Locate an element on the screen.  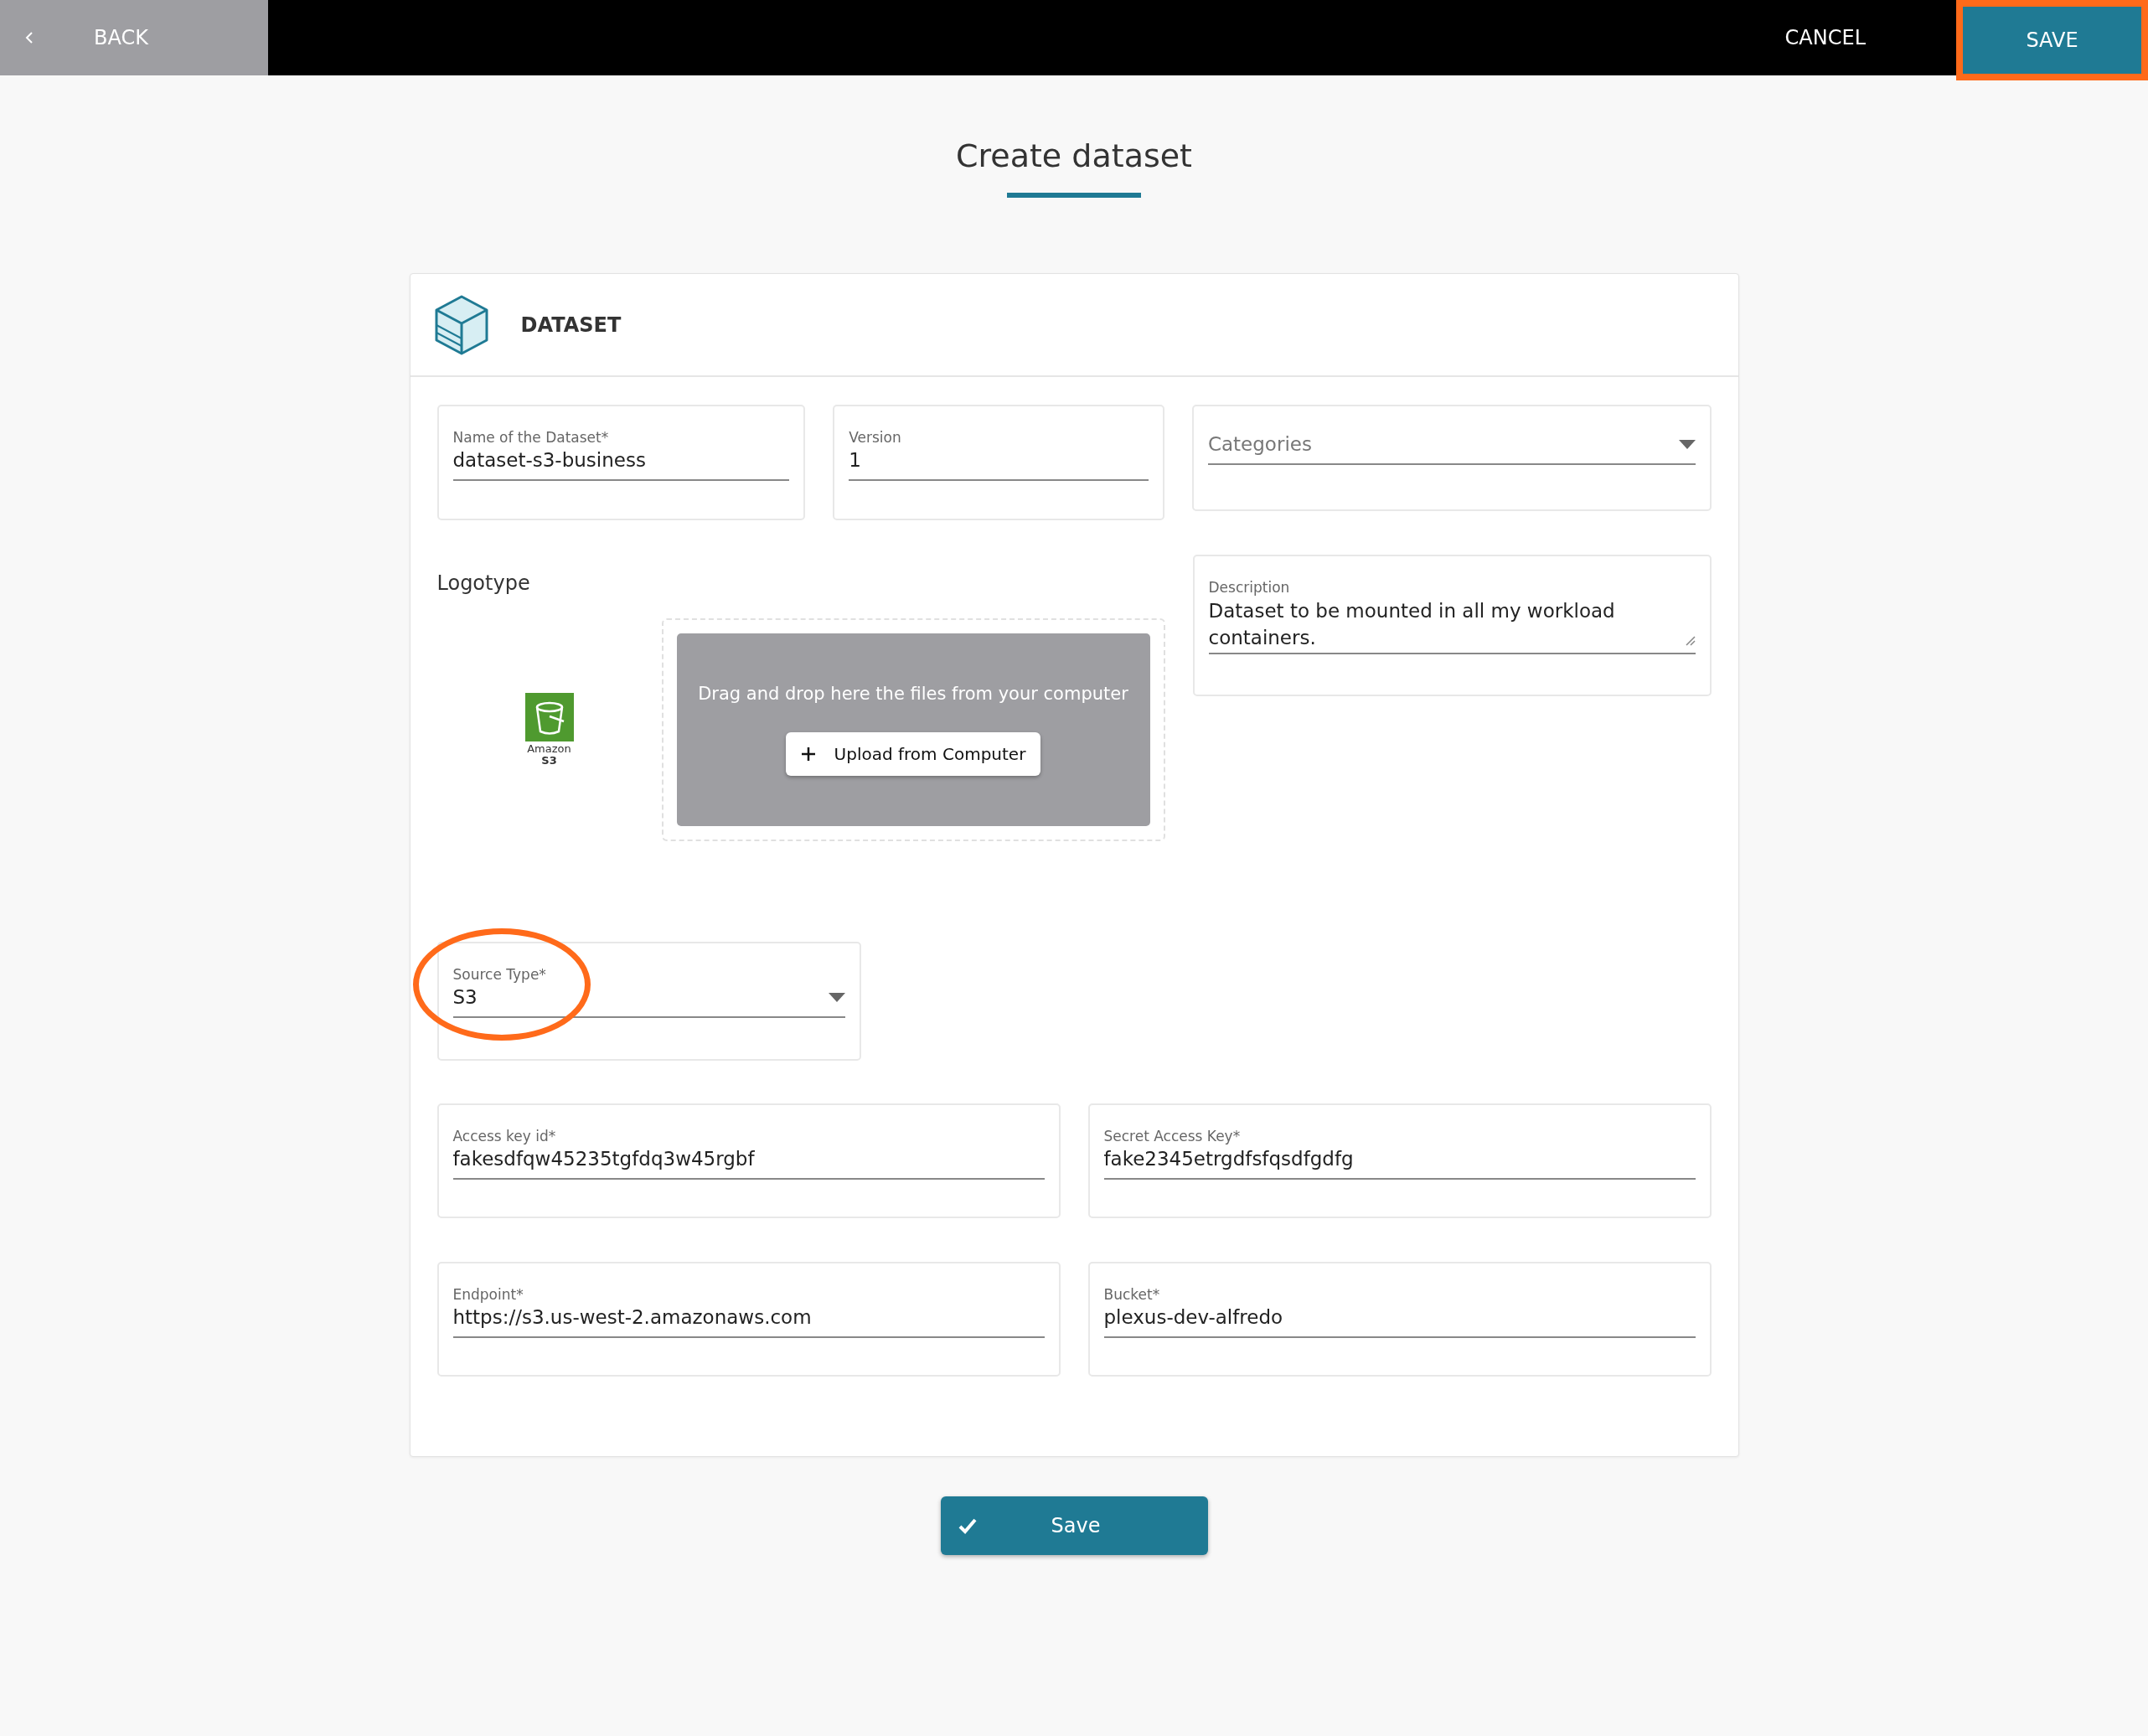
field-value: dataset-s3-business is located at coordinates (621, 463).